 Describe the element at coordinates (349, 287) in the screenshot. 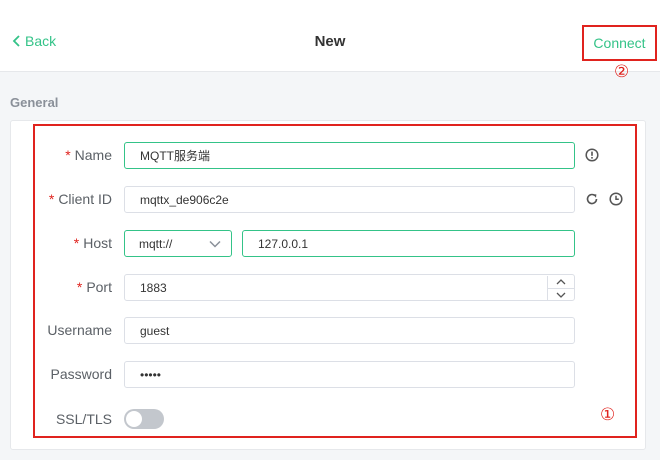

I see `port-input: 1883` at that location.